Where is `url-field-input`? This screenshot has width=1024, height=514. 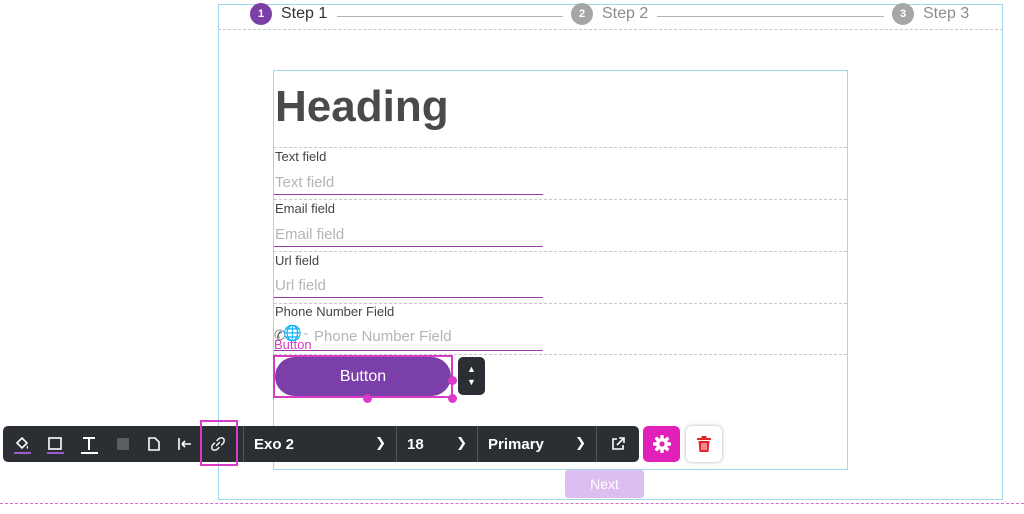
url-field-input is located at coordinates (408, 286).